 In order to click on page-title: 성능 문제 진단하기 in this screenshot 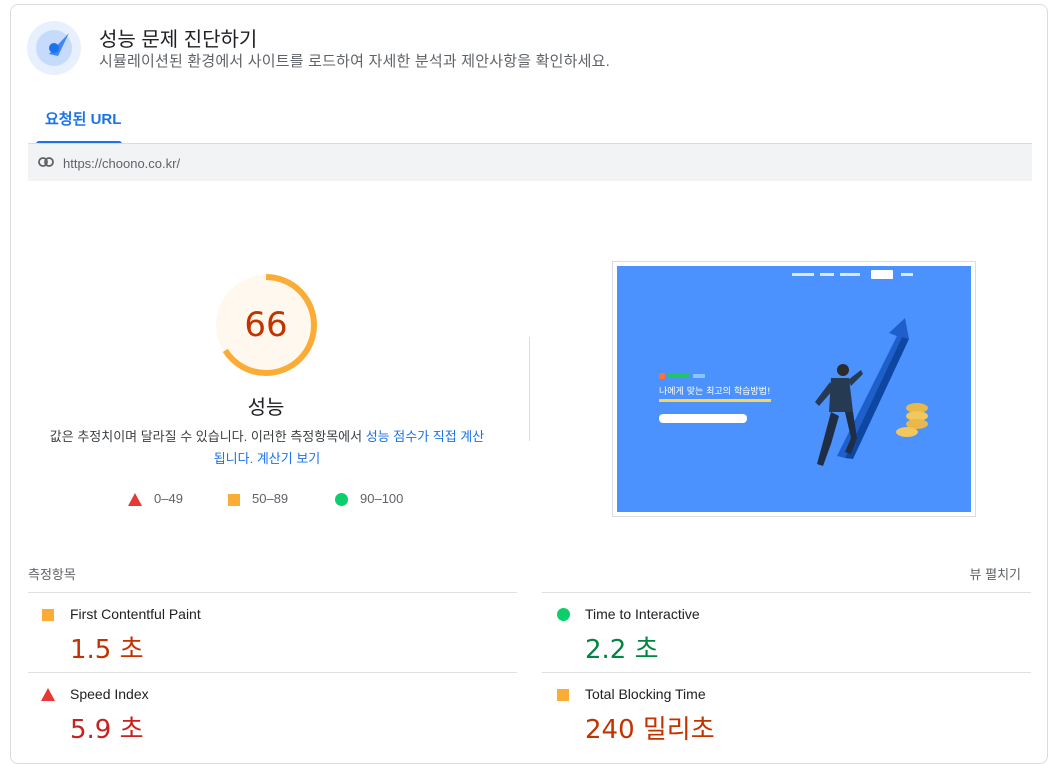, I will do `click(178, 40)`.